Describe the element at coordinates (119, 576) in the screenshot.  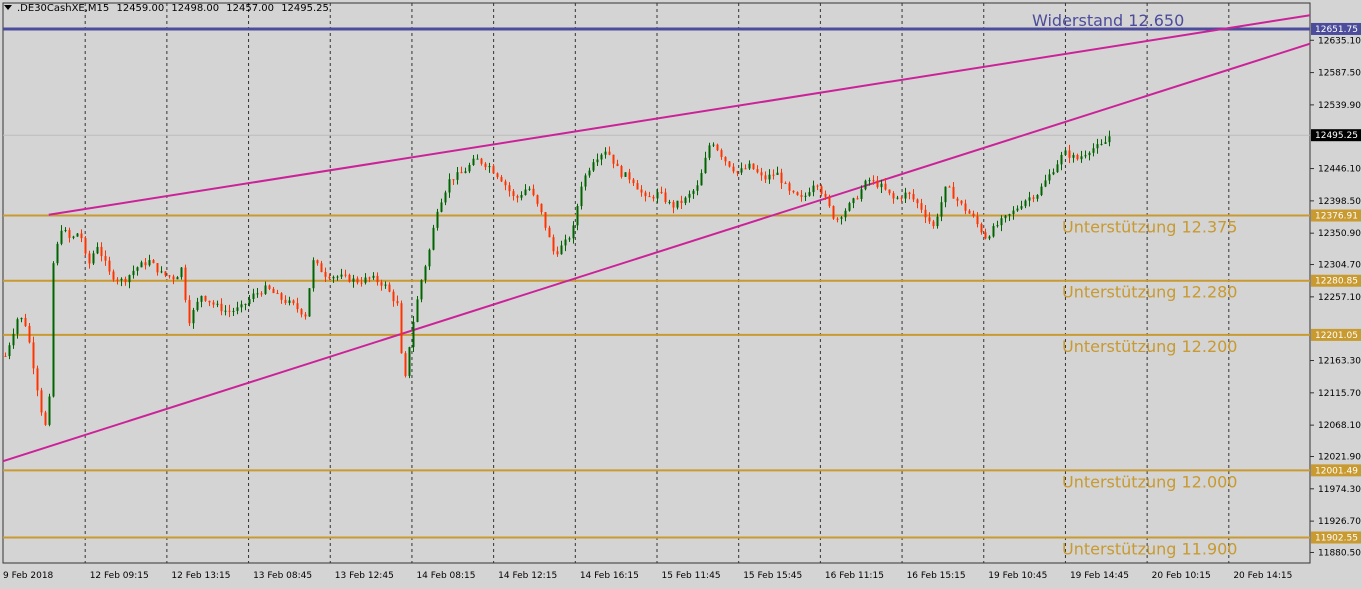
I see `x-tick-label: 12 Feb 09:15` at that location.